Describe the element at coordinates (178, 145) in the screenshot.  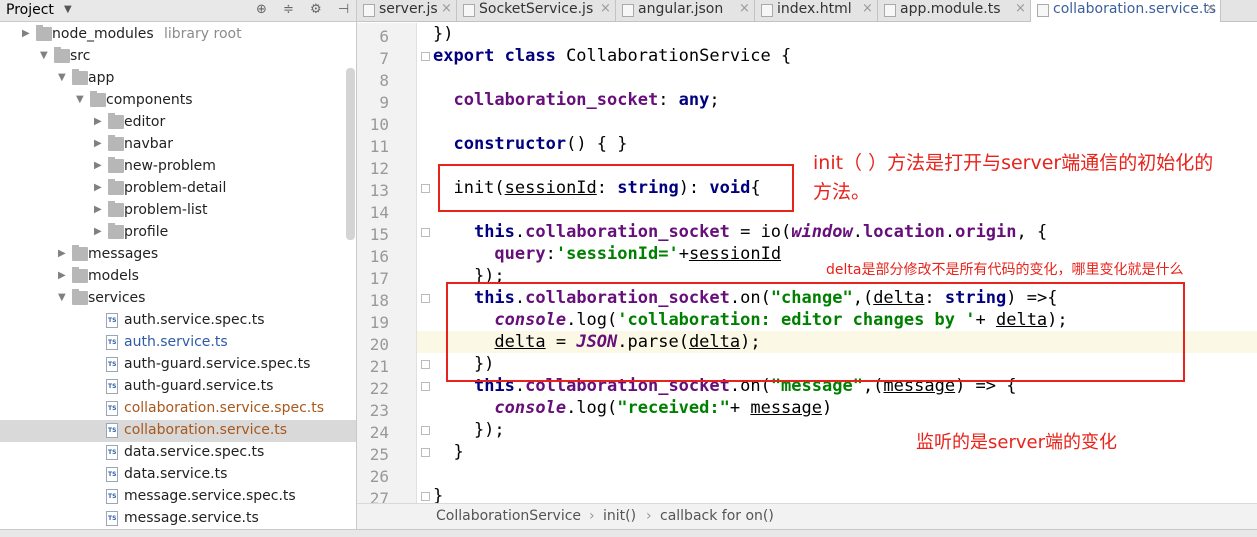
I see `tree-folder: ▶ navbar` at that location.